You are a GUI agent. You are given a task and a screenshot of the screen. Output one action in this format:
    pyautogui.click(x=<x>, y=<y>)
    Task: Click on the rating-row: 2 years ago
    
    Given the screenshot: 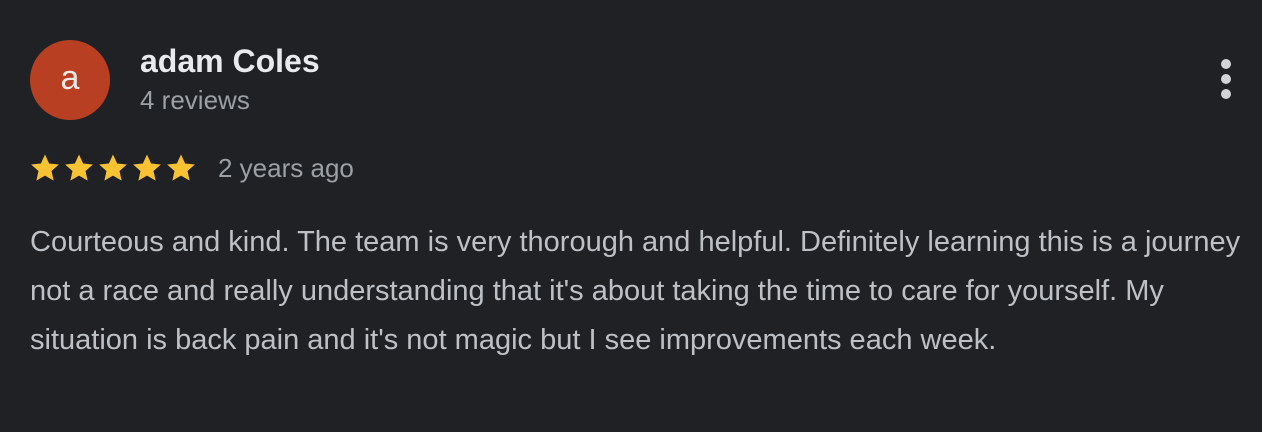 What is the action you would take?
    pyautogui.click(x=191, y=168)
    